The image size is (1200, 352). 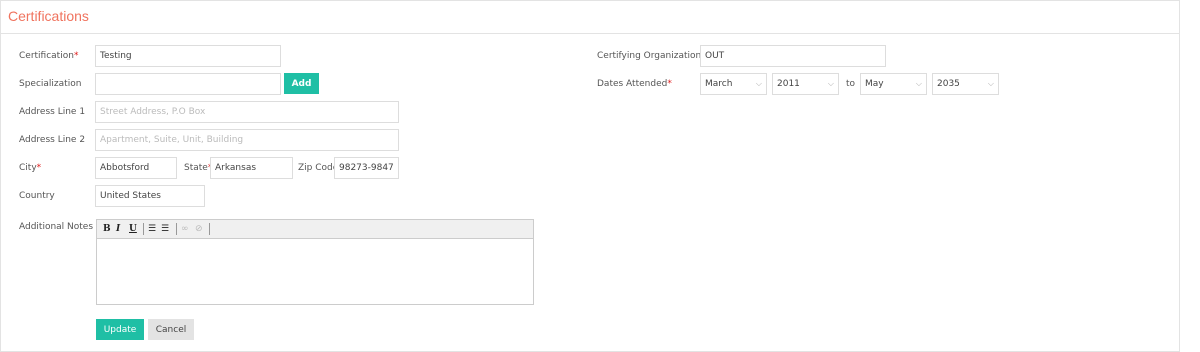 What do you see at coordinates (634, 84) in the screenshot?
I see `dates-attended-label: Dates Attended*` at bounding box center [634, 84].